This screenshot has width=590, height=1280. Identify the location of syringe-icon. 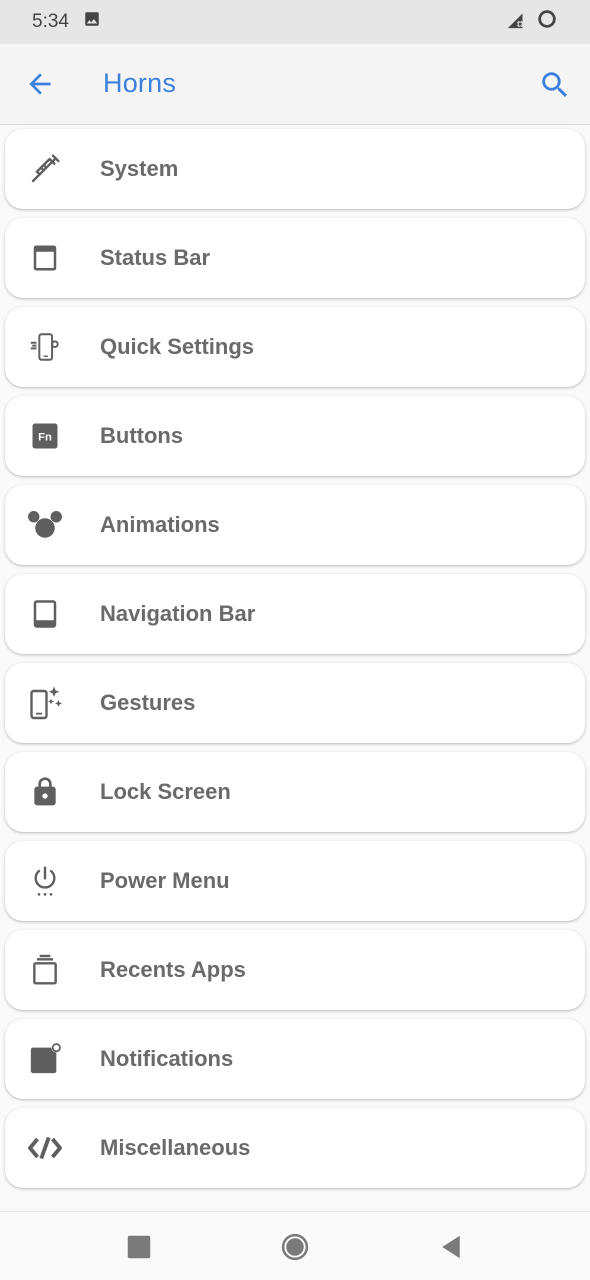
(45, 169).